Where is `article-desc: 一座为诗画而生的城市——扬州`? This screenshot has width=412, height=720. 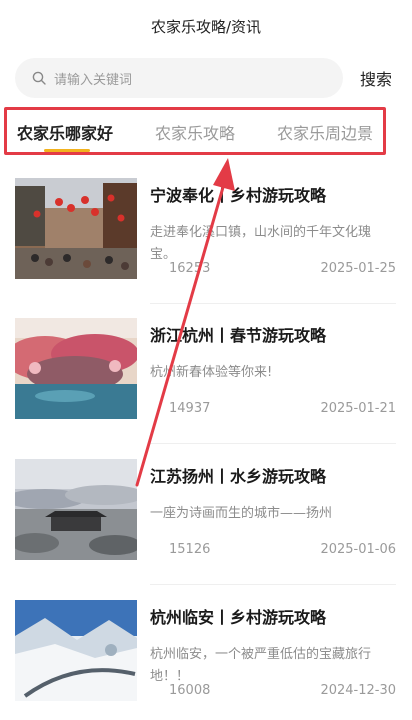
article-desc: 一座为诗画而生的城市——扬州 is located at coordinates (241, 513).